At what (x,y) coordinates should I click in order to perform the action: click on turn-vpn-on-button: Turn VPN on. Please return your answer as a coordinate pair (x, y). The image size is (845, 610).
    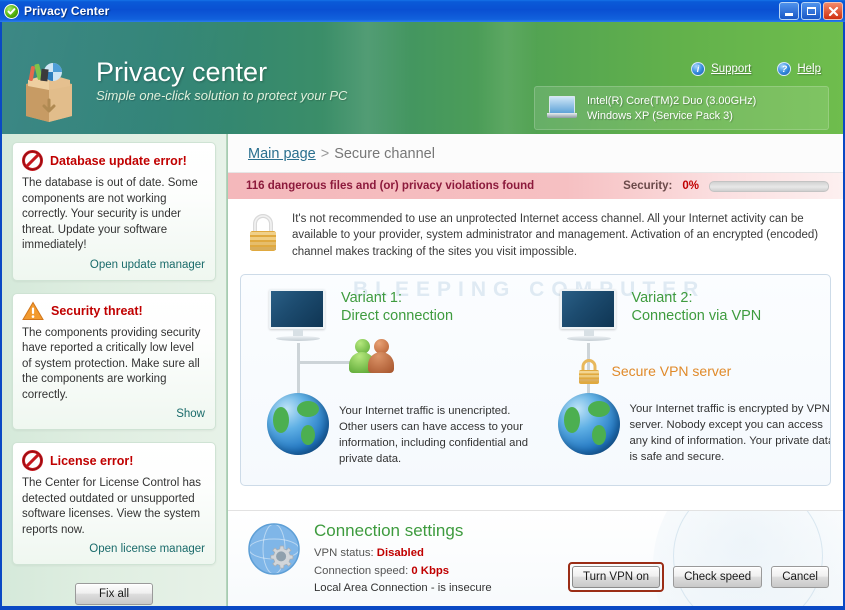
    Looking at the image, I should click on (616, 577).